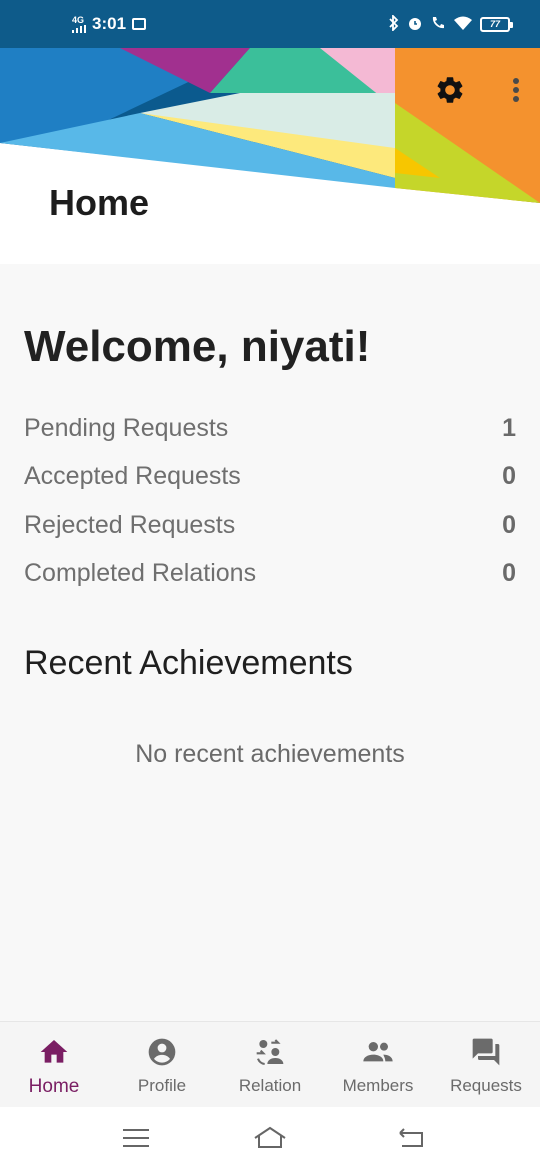  I want to click on stat-row-rejected: Rejected Requests 0, so click(270, 525).